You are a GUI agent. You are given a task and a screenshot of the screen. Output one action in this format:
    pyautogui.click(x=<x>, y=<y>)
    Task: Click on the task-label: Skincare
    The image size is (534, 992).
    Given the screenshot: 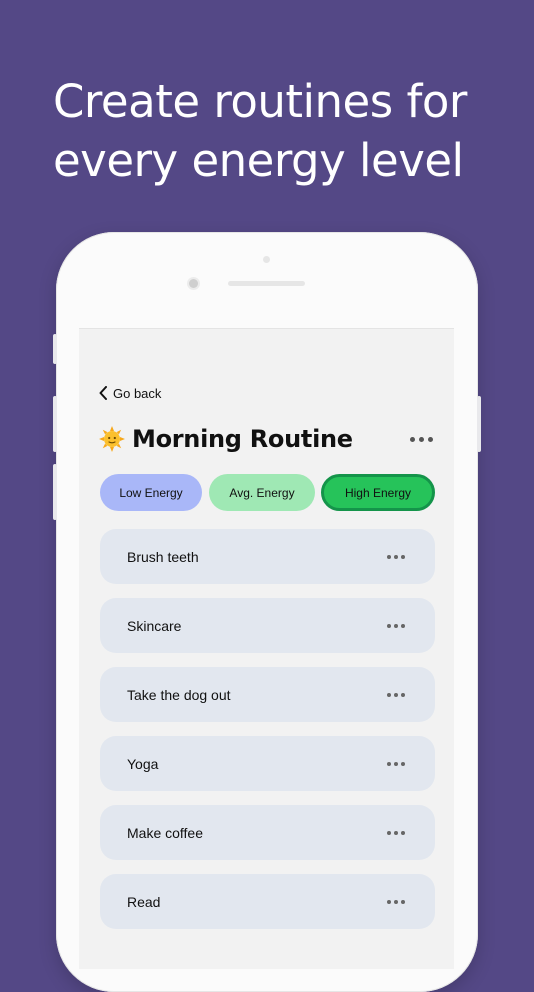 What is the action you would take?
    pyautogui.click(x=154, y=625)
    